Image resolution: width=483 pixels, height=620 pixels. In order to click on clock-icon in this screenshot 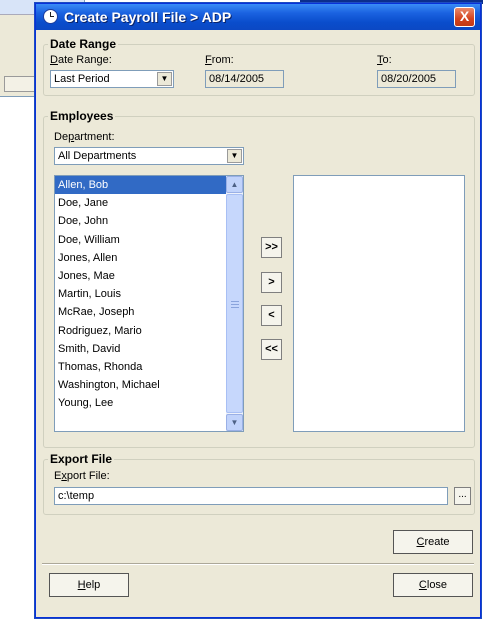, I will do `click(50, 16)`.